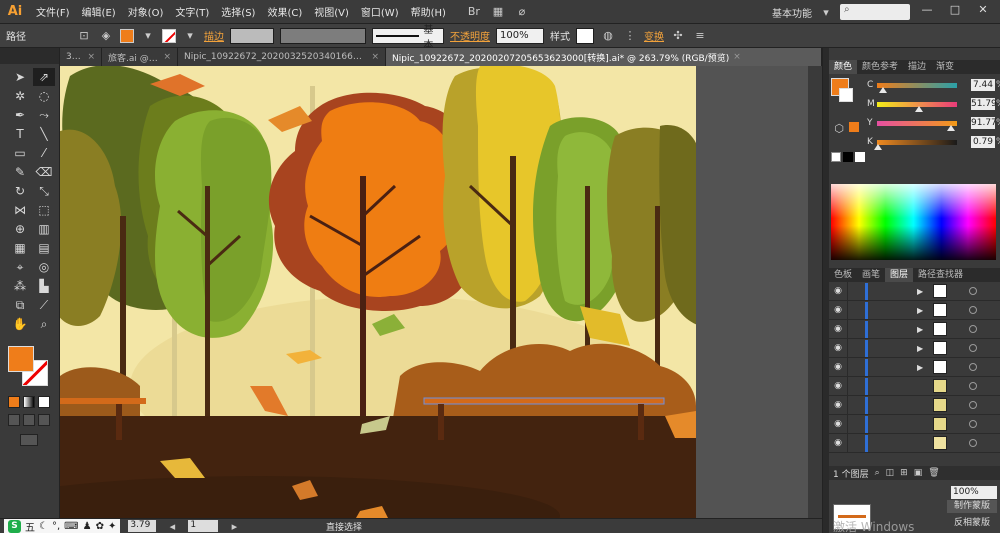 This screenshot has height=533, width=1000. Describe the element at coordinates (20, 305) in the screenshot. I see `artboard-tool-icon: ⧉` at that location.